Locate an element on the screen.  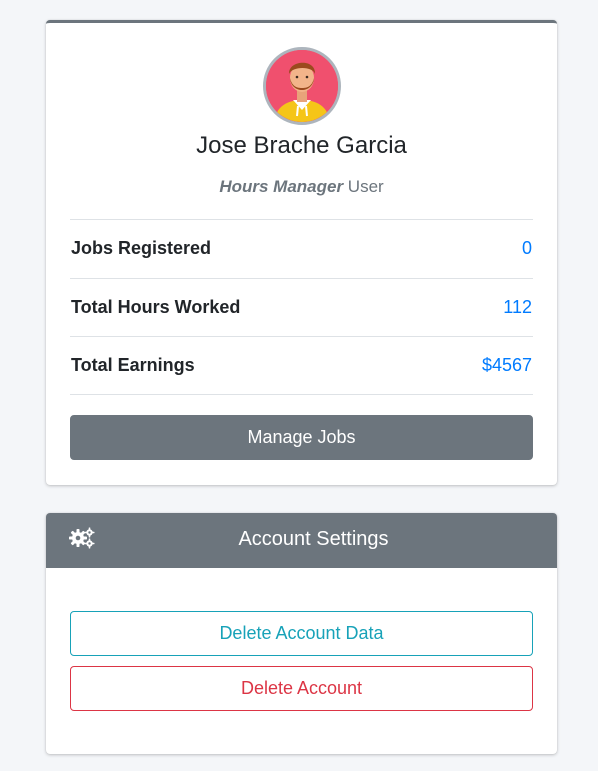
role-title: Hours Manager is located at coordinates (281, 186).